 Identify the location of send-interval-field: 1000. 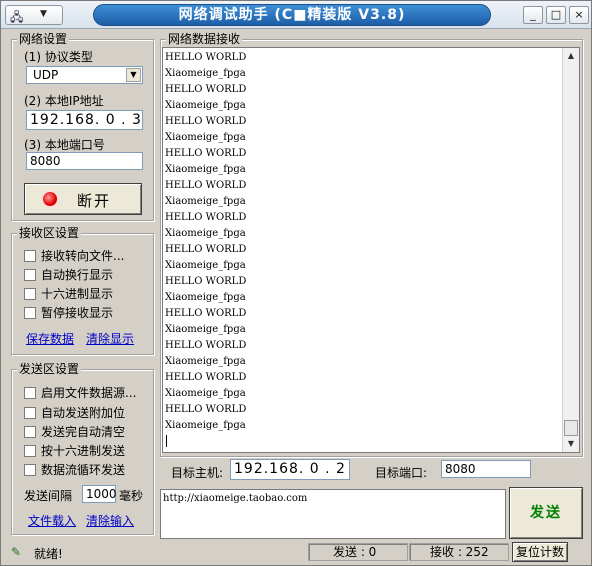
(99, 494).